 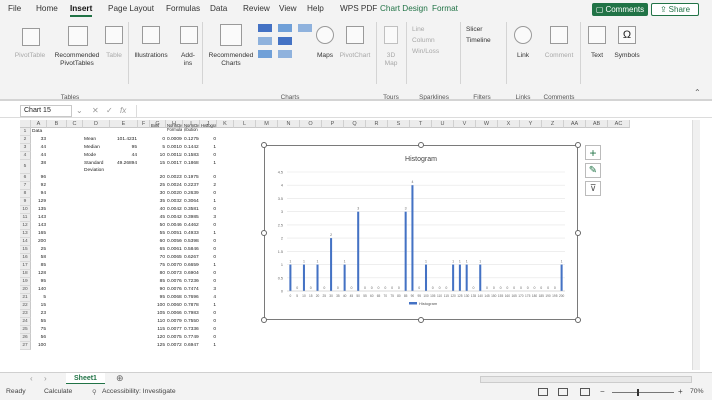 What do you see at coordinates (174, 167) in the screenshot?
I see `grid-cell: 0.001747` at bounding box center [174, 167].